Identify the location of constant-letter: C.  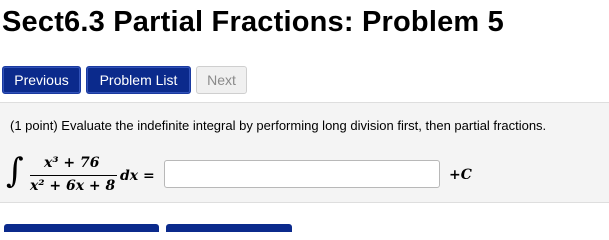
(466, 175).